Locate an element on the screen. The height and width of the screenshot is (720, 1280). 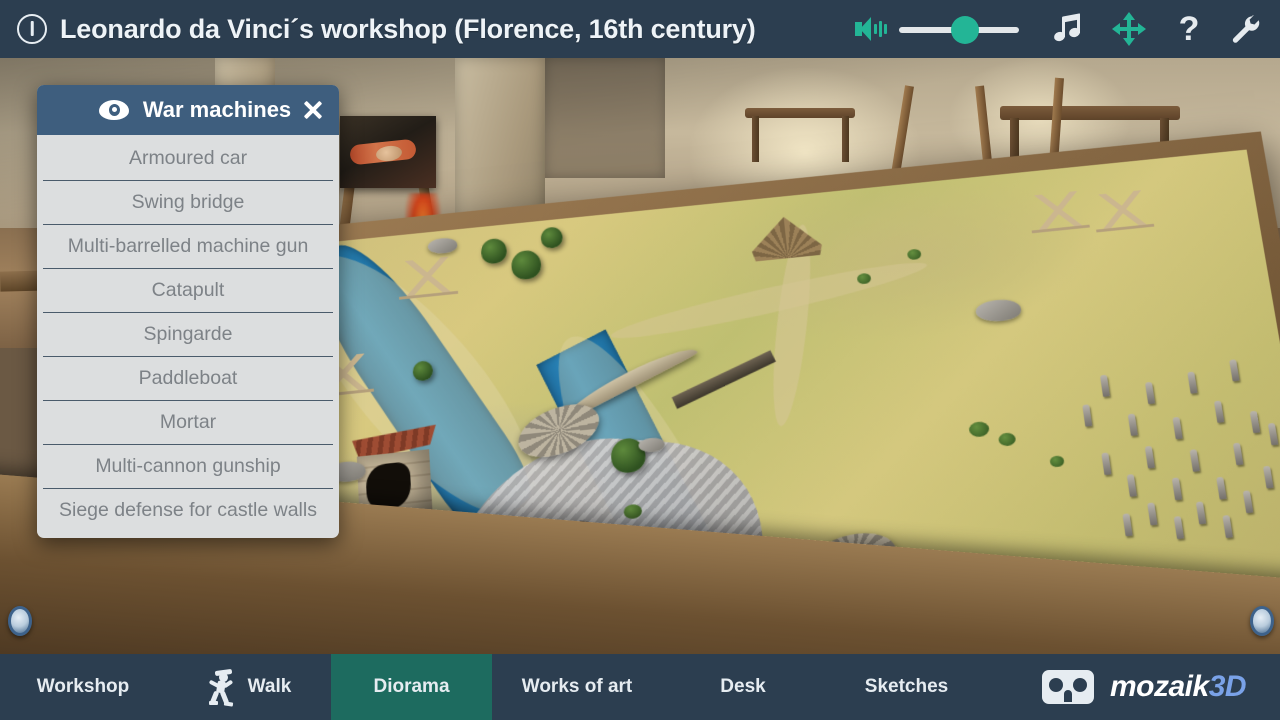
close-icon is located at coordinates (313, 110).